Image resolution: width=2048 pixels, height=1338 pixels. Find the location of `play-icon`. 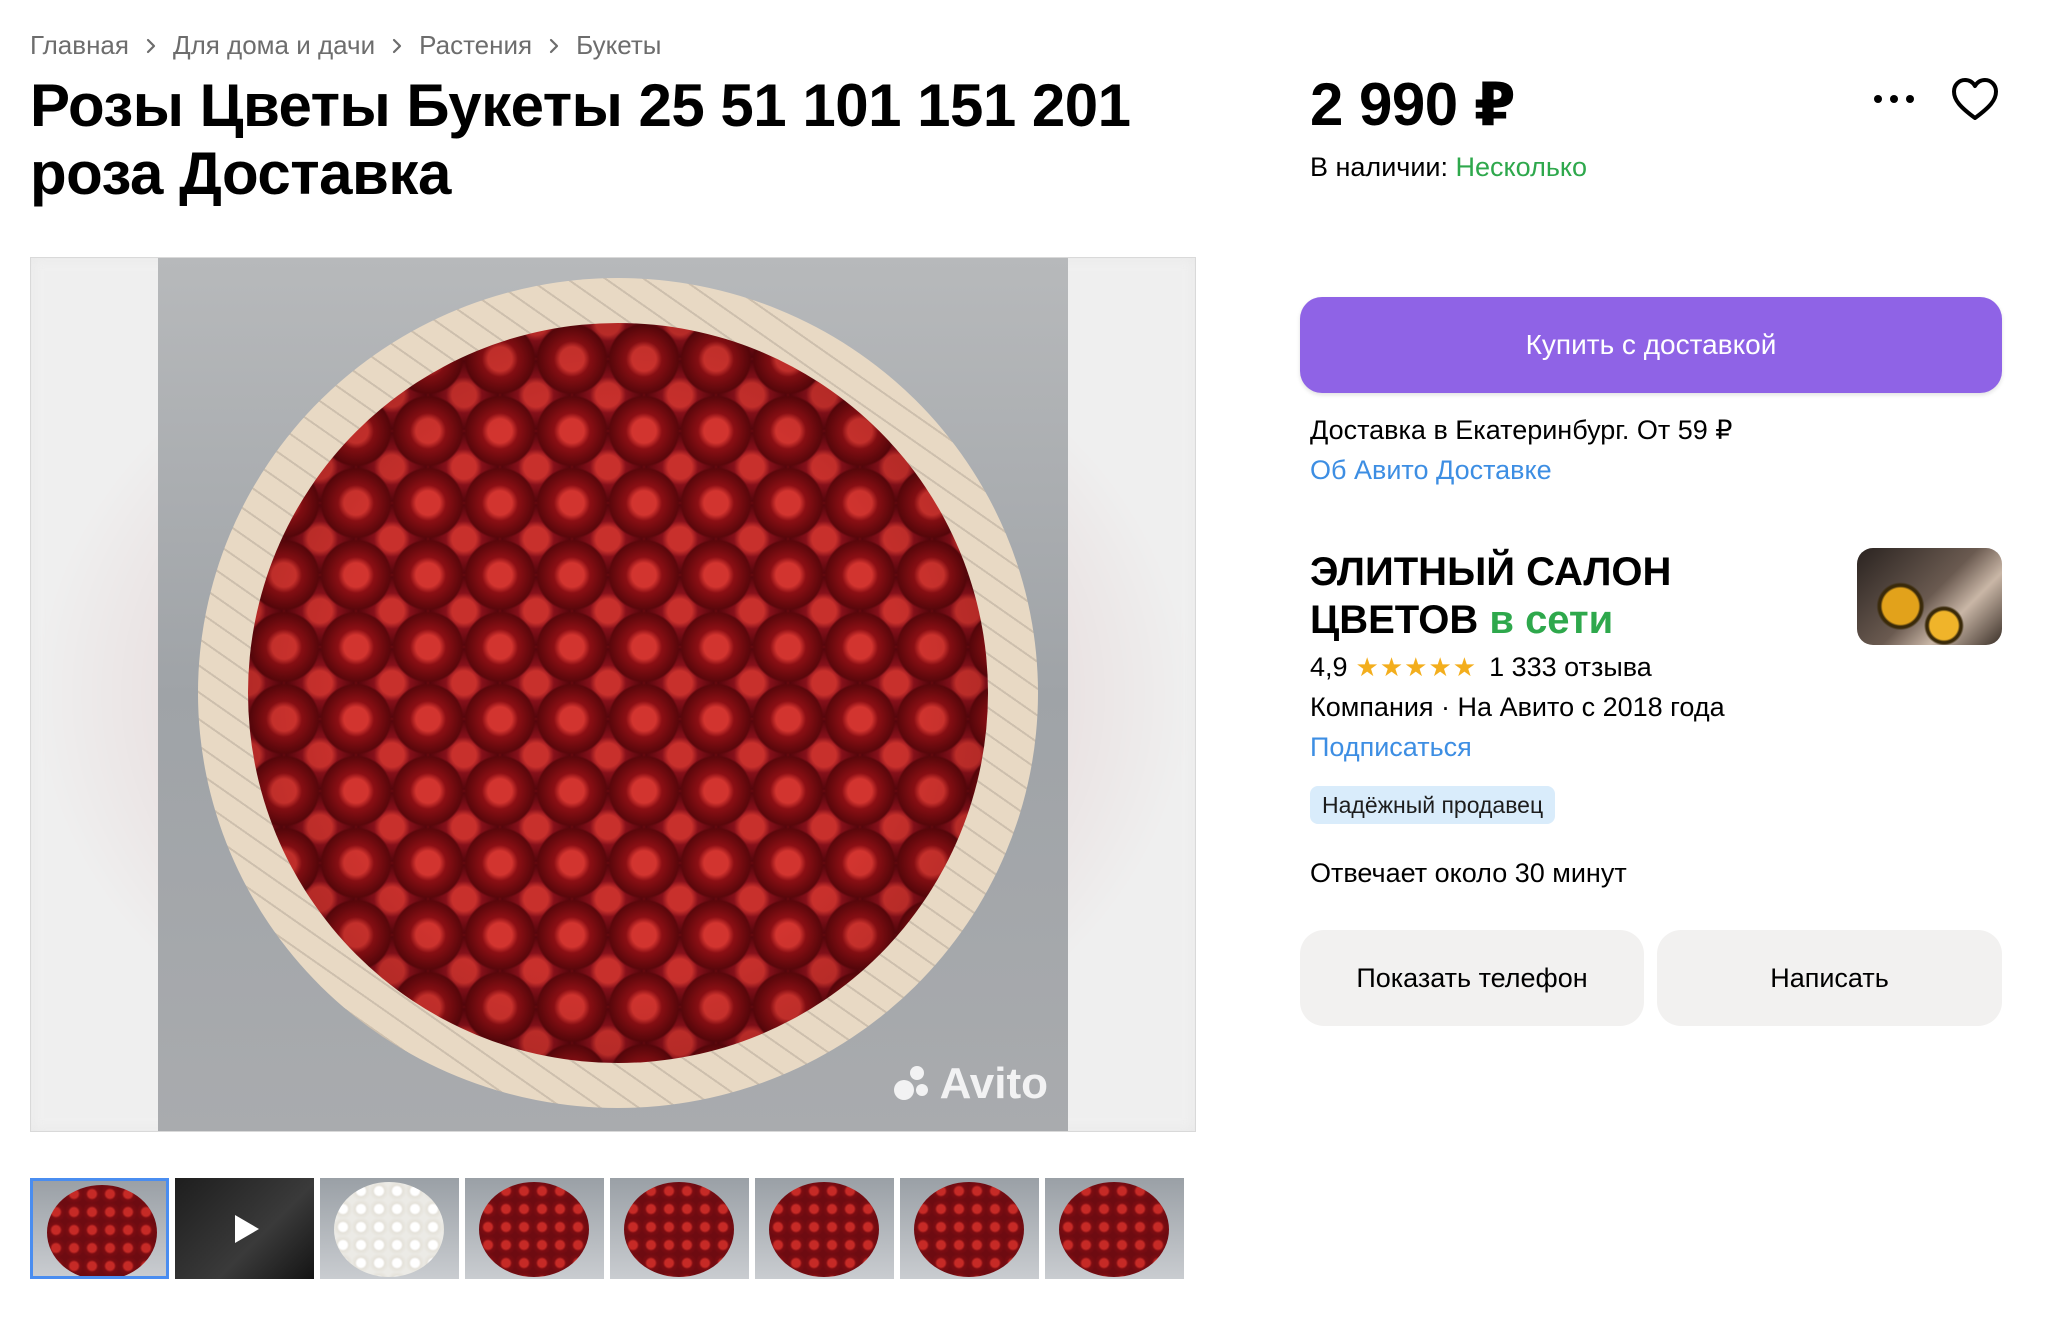

play-icon is located at coordinates (246, 1228).